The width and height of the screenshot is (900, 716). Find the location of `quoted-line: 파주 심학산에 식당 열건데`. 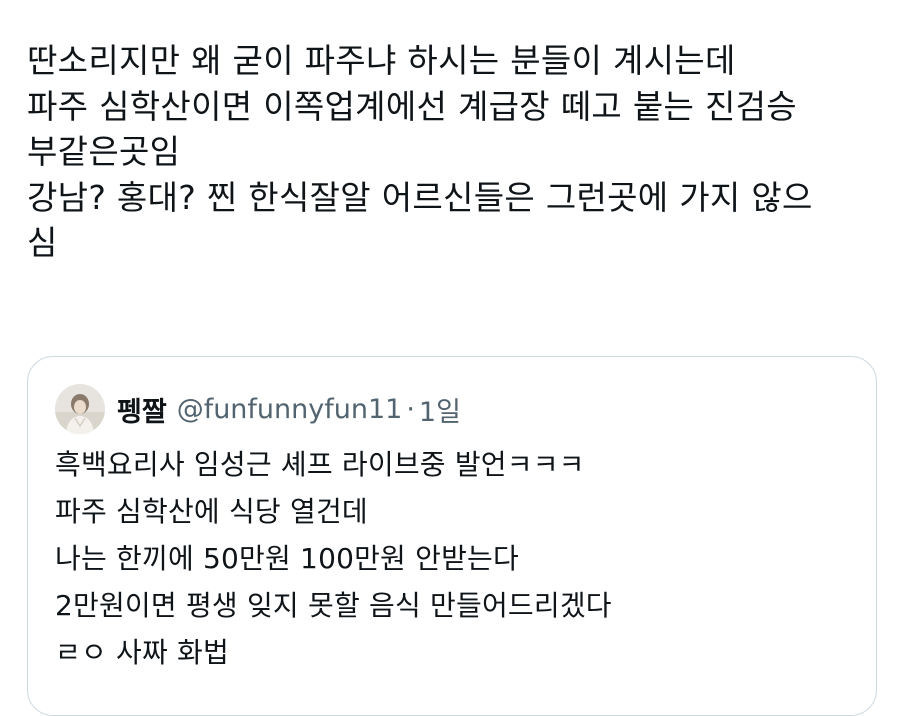

quoted-line: 파주 심학산에 식당 열건데 is located at coordinates (211, 511).